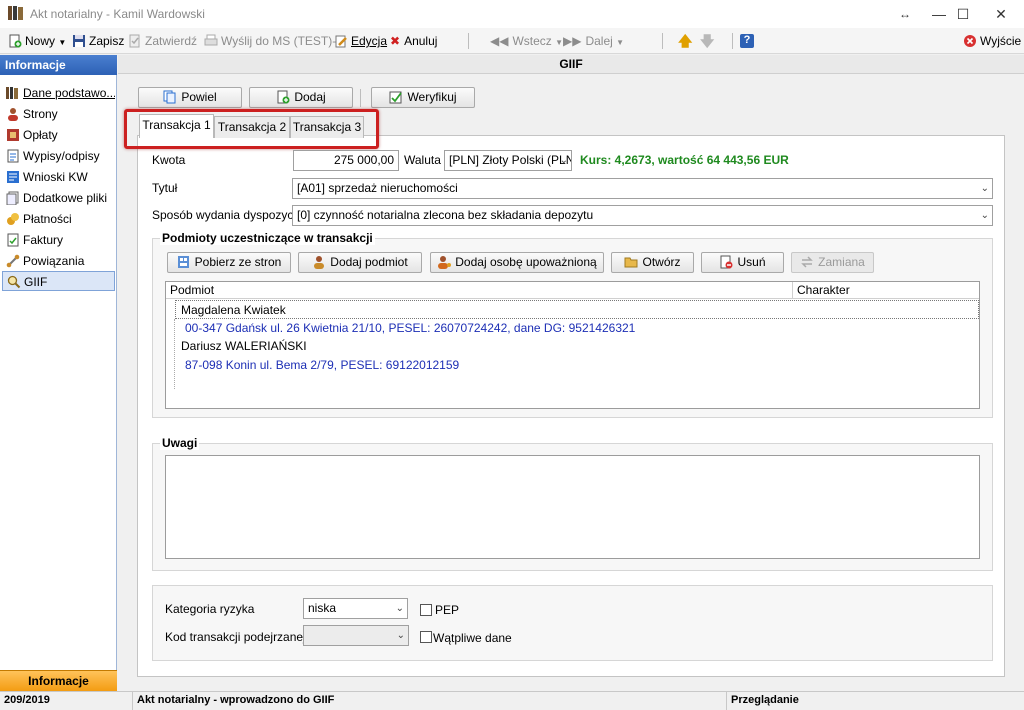 The height and width of the screenshot is (710, 1024). I want to click on edit-button: Edycja, so click(360, 41).